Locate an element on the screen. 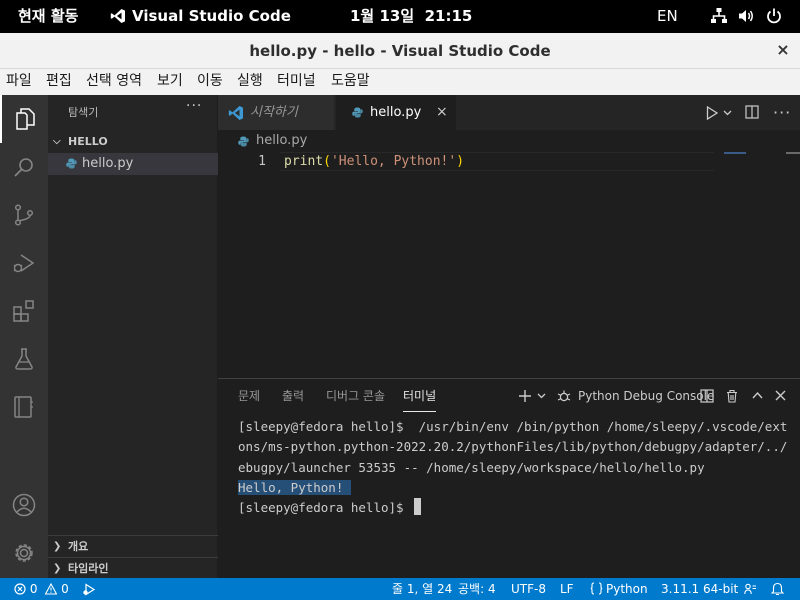  remote-explorer-icon is located at coordinates (23, 407).